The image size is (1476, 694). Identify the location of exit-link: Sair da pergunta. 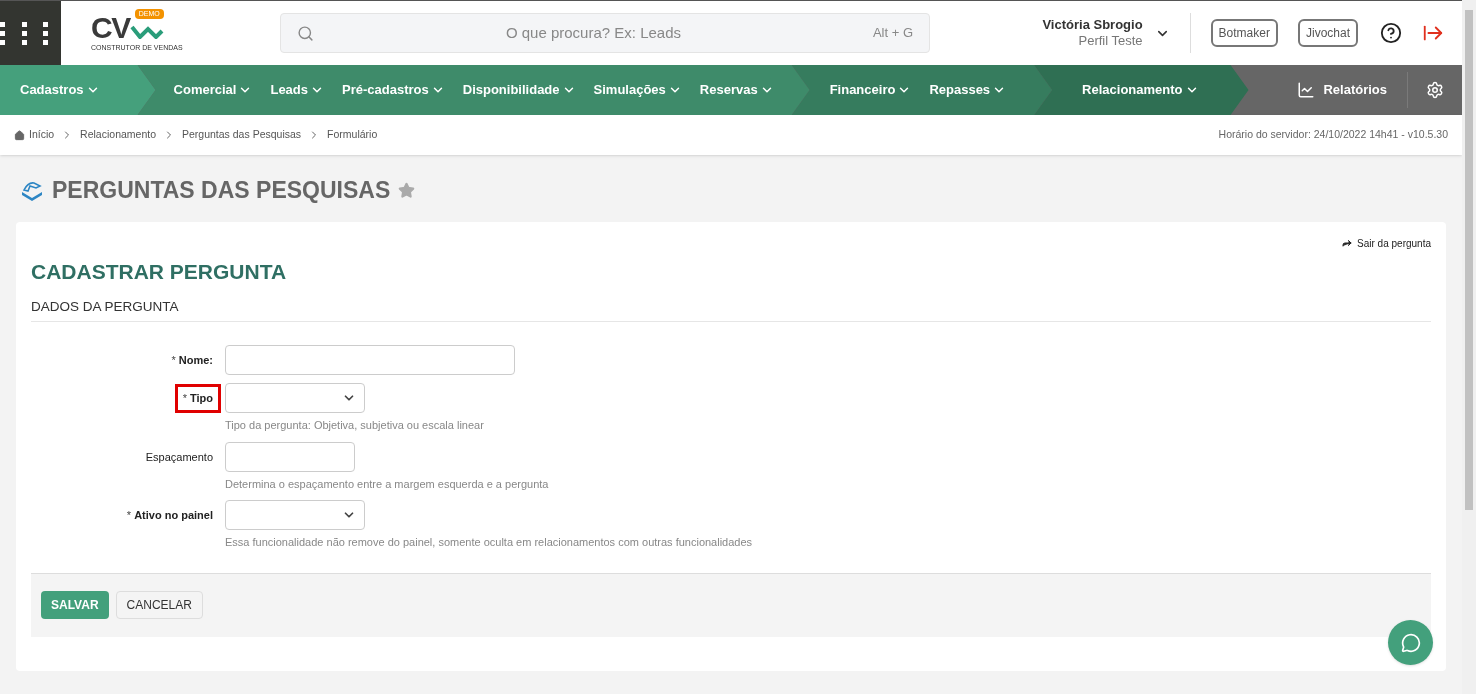
(1386, 243).